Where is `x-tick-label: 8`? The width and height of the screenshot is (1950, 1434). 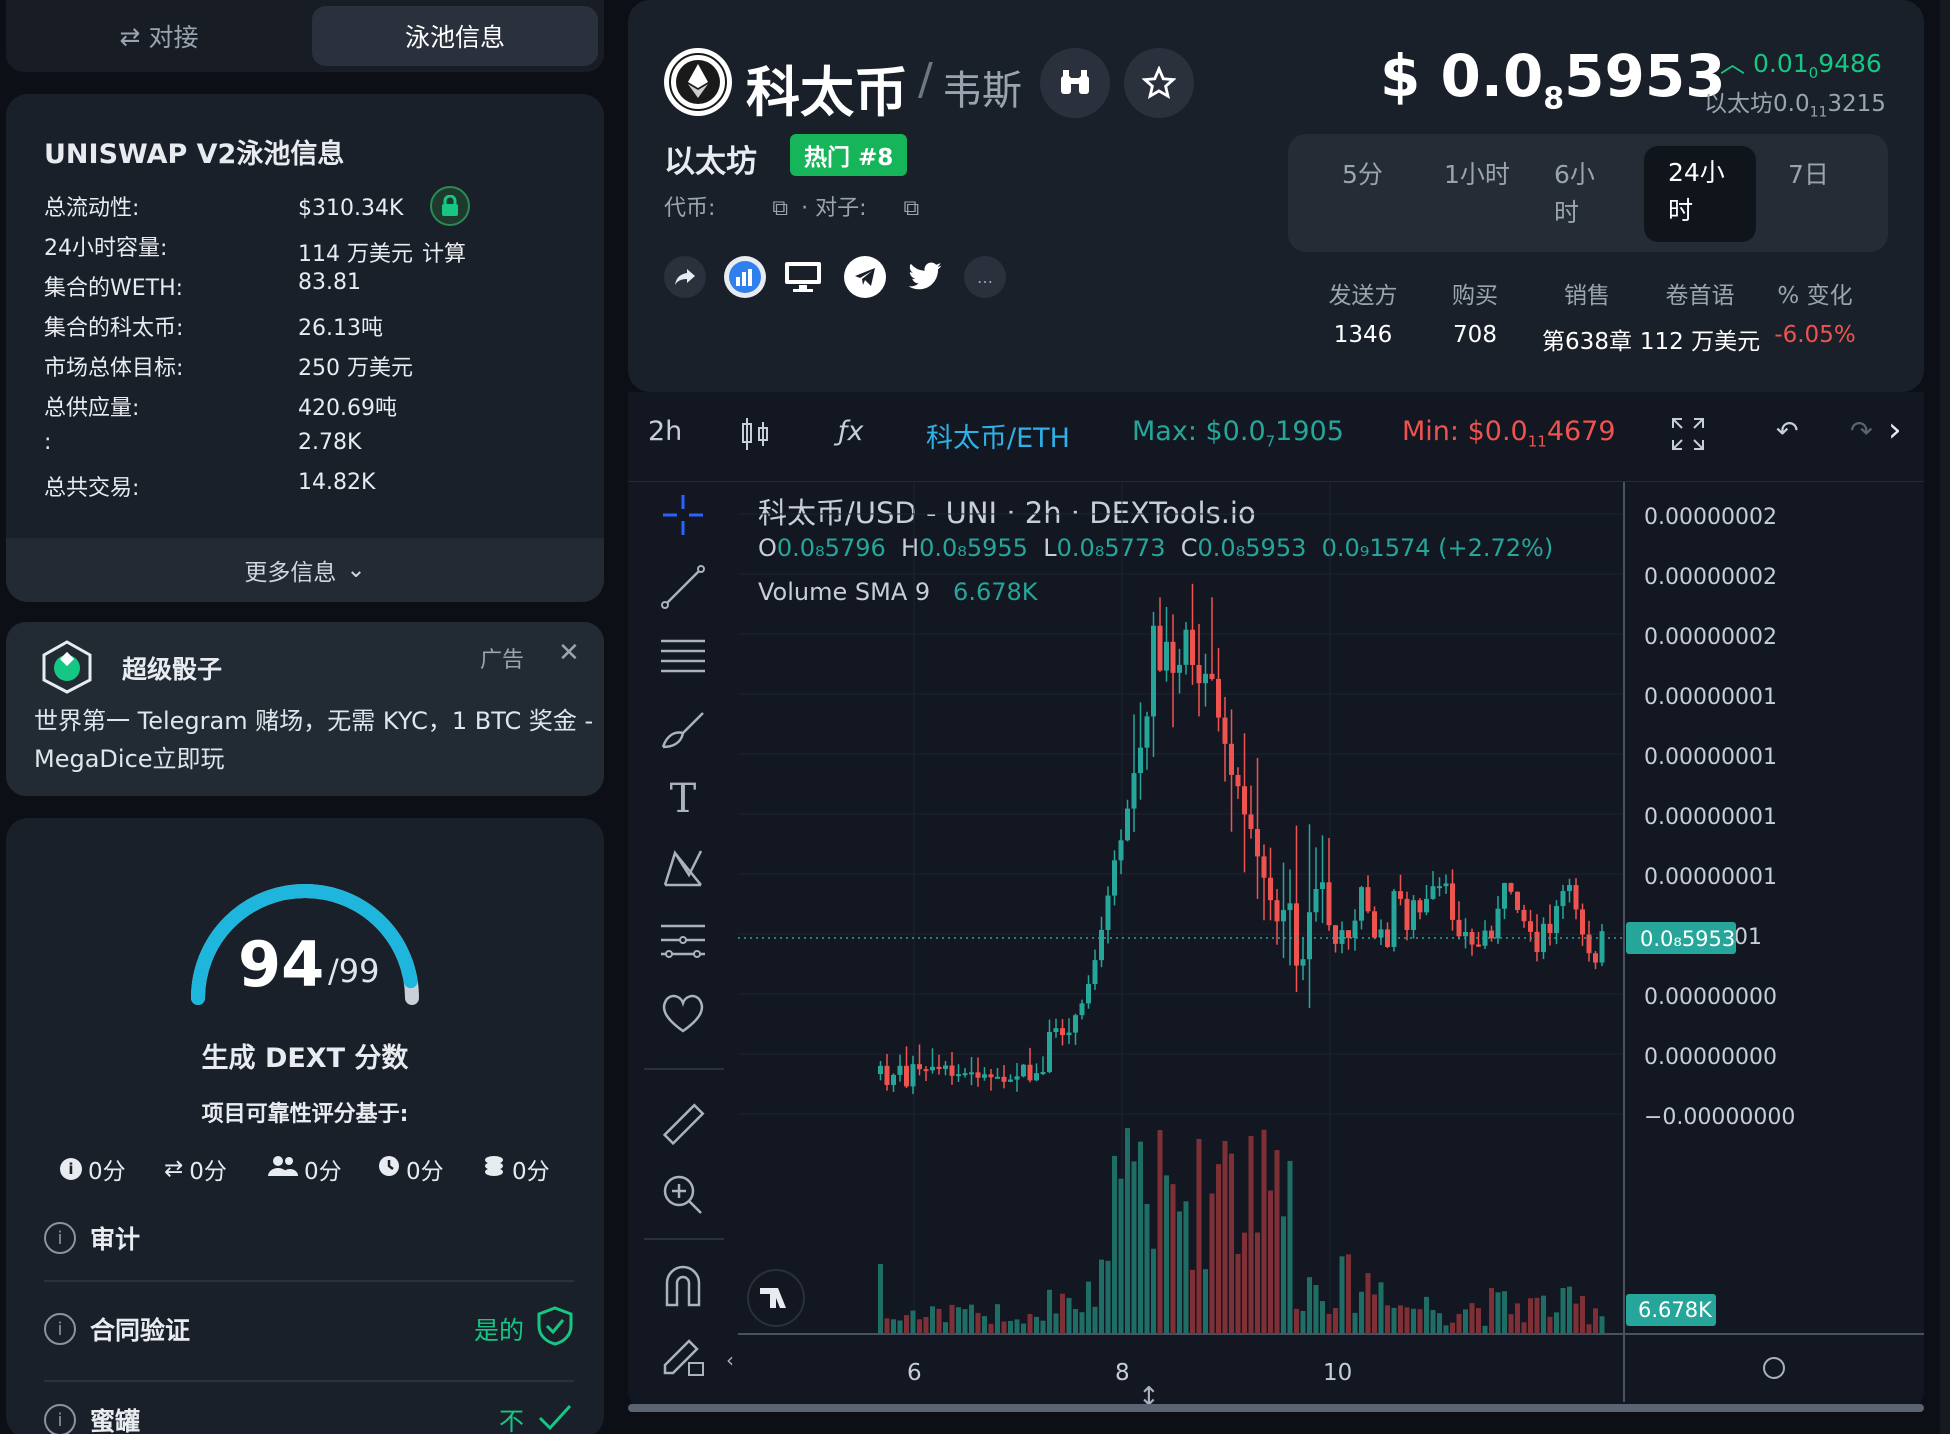 x-tick-label: 8 is located at coordinates (1122, 1373).